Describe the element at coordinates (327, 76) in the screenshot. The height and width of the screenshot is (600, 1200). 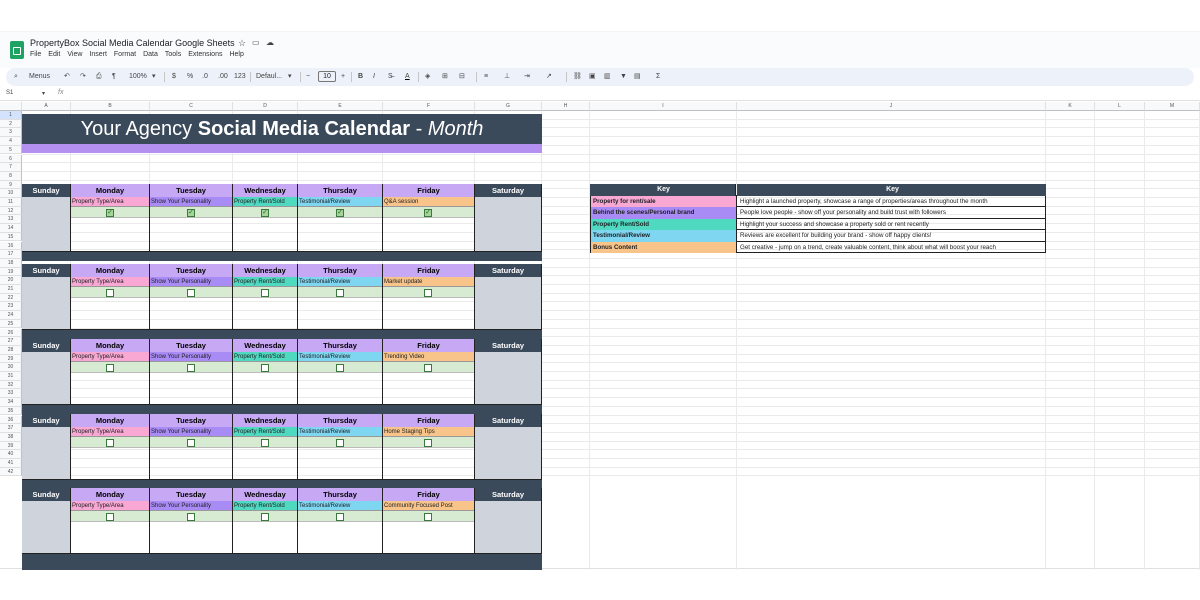
I see `font-size-input: 10` at that location.